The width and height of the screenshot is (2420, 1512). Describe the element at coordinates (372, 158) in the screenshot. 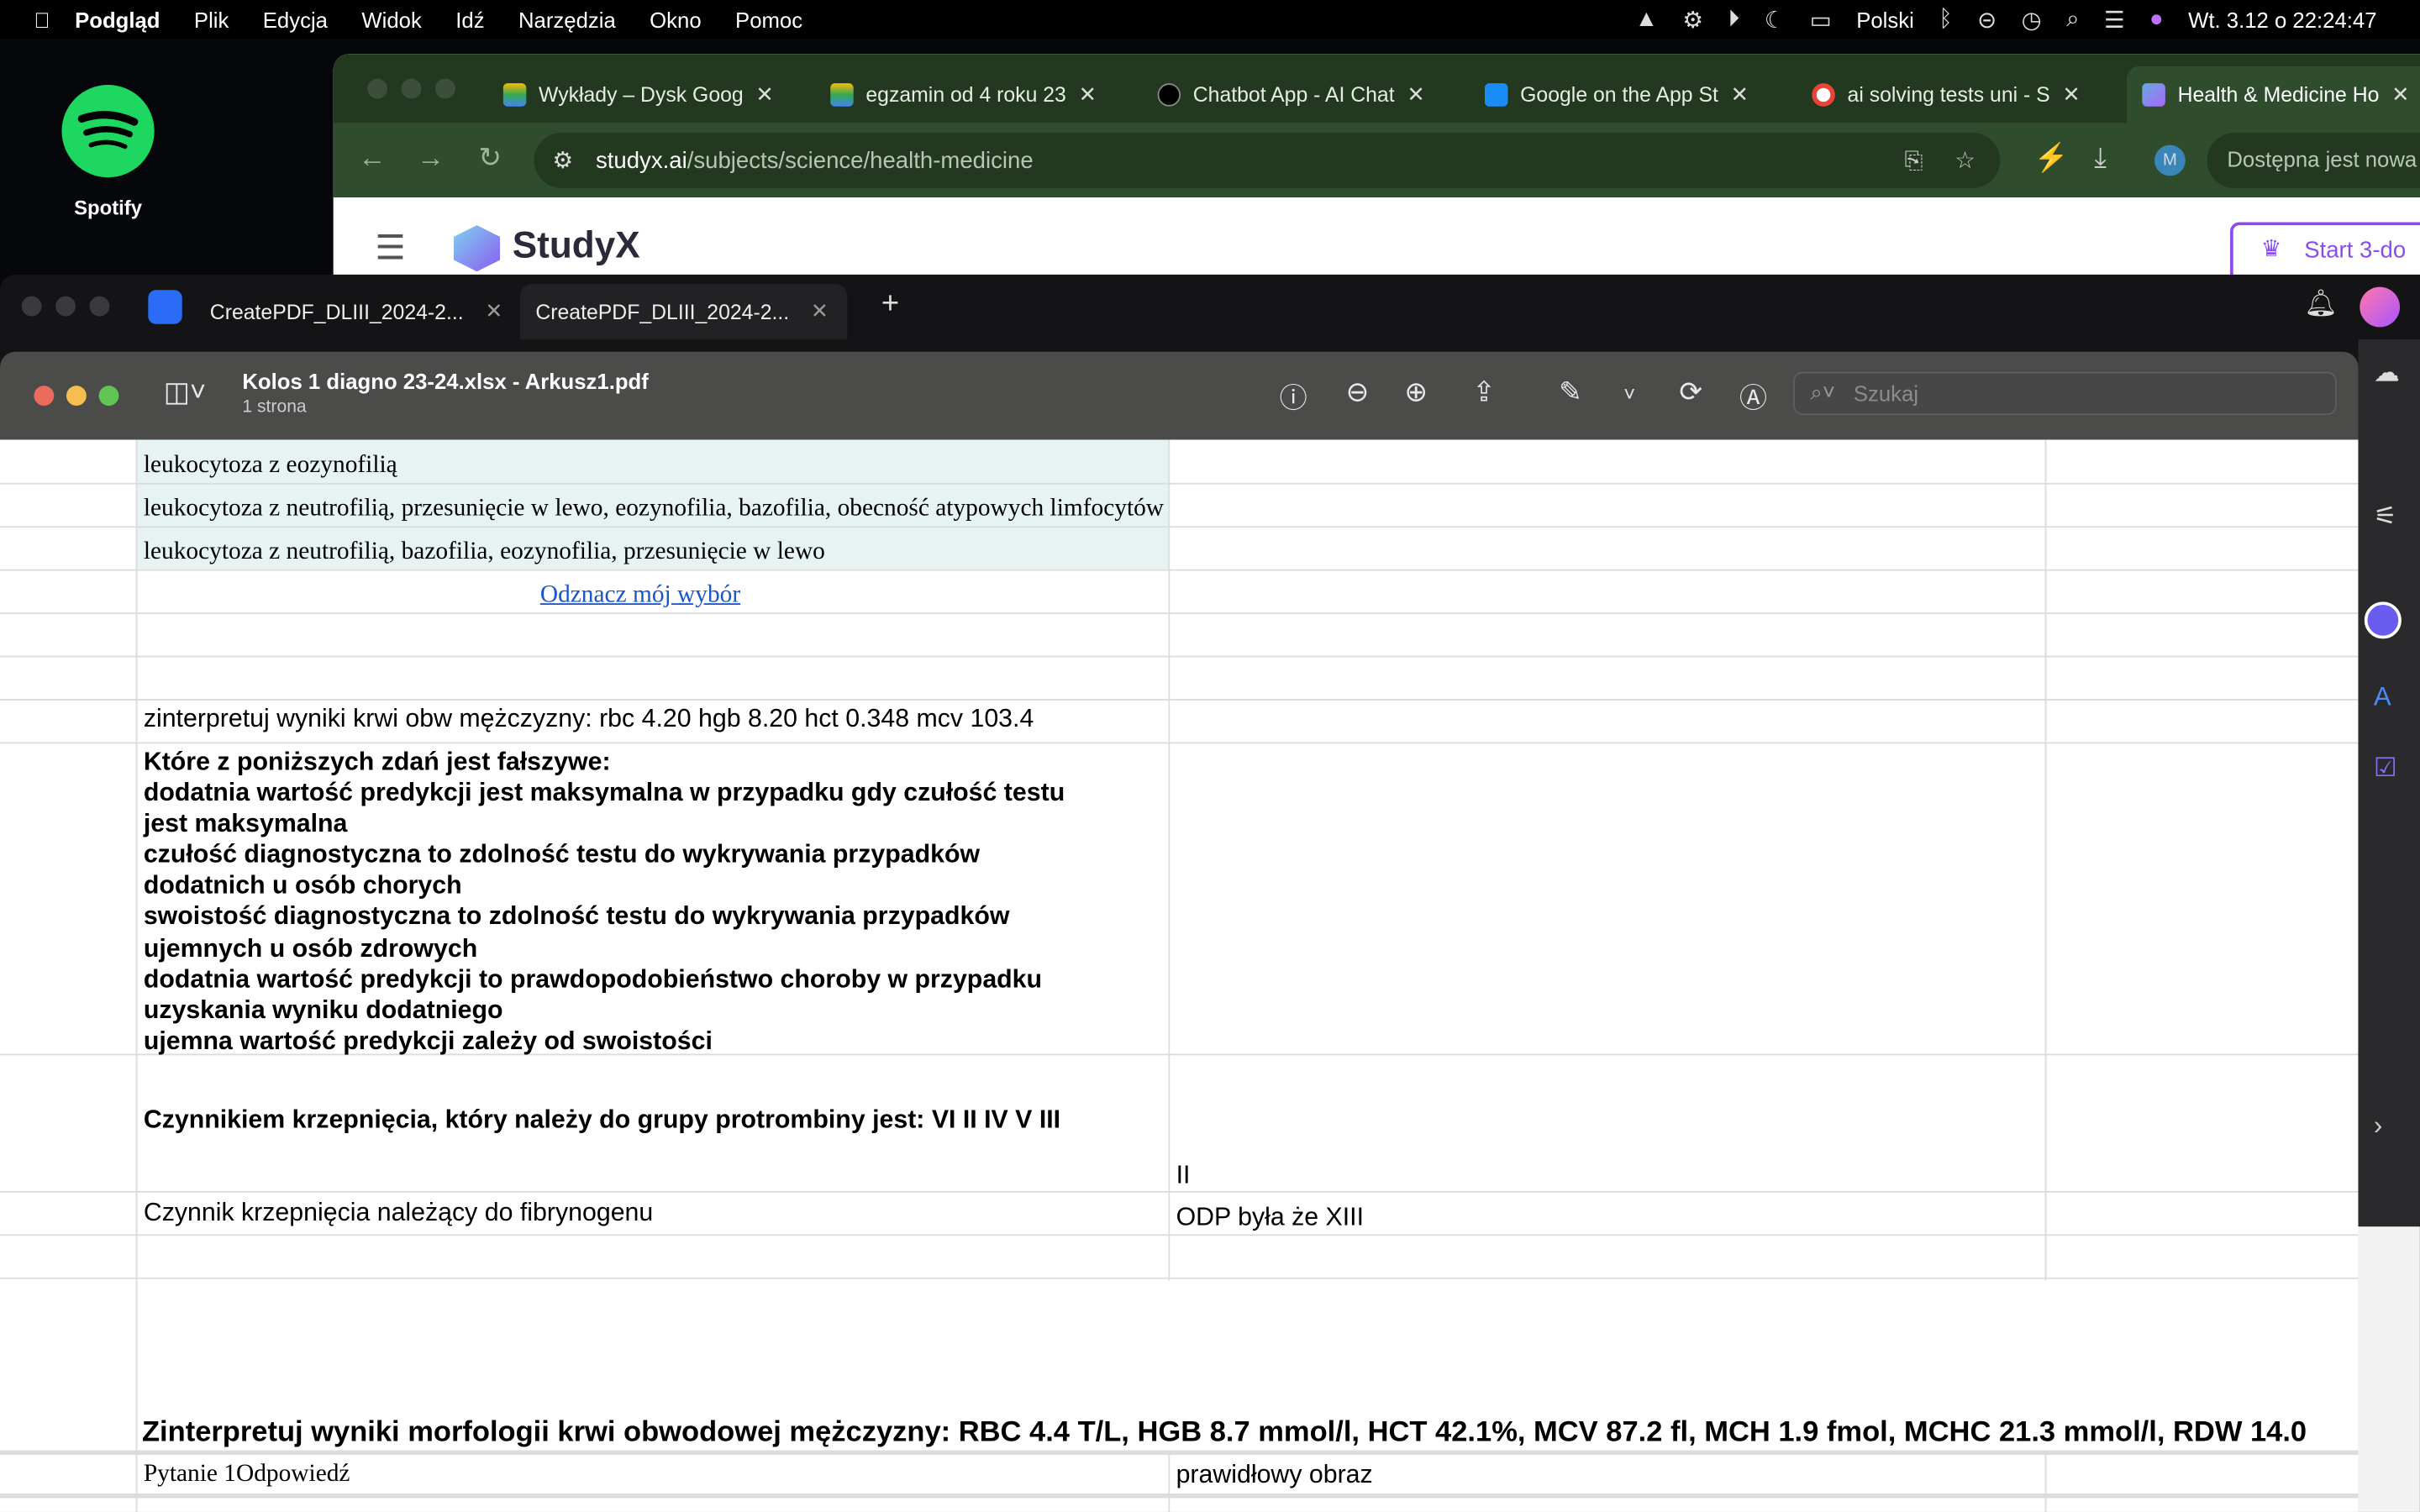

I see `back-icon: ←` at that location.